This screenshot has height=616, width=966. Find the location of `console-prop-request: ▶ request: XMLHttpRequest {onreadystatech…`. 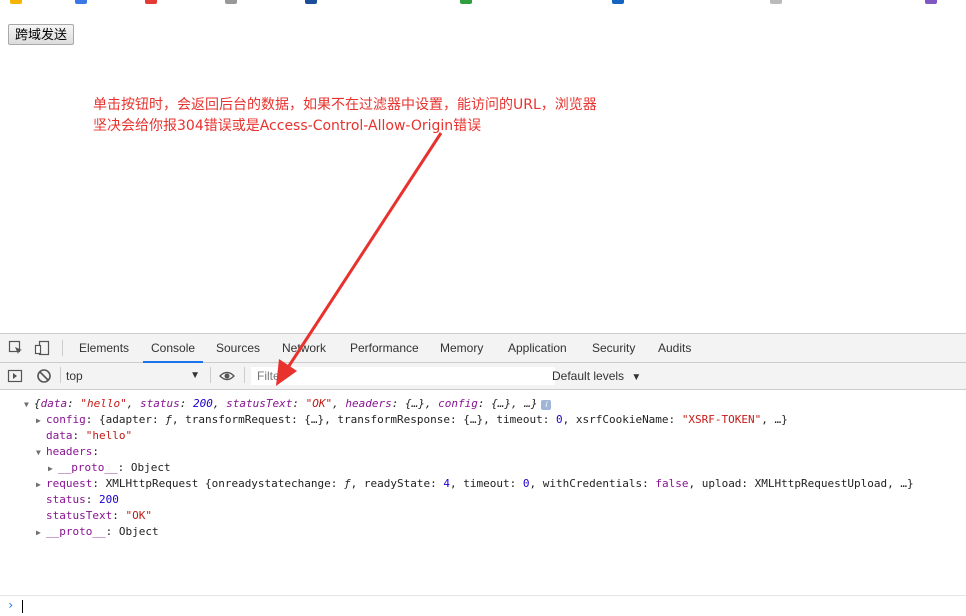

console-prop-request: ▶ request: XMLHttpRequest {onreadystatech… is located at coordinates (475, 484).